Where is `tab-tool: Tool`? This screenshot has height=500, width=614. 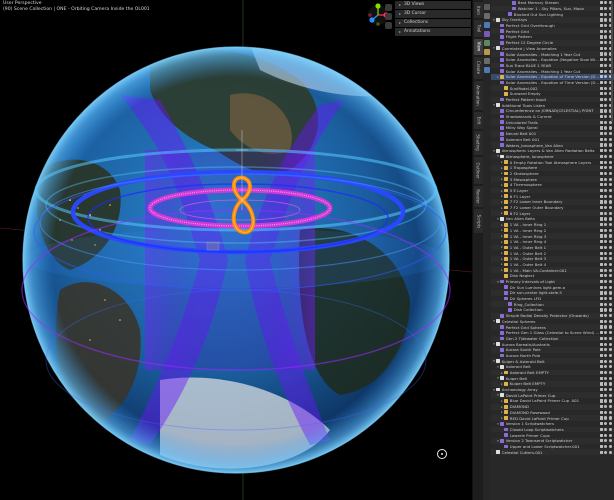 tab-tool: Tool is located at coordinates (478, 28).